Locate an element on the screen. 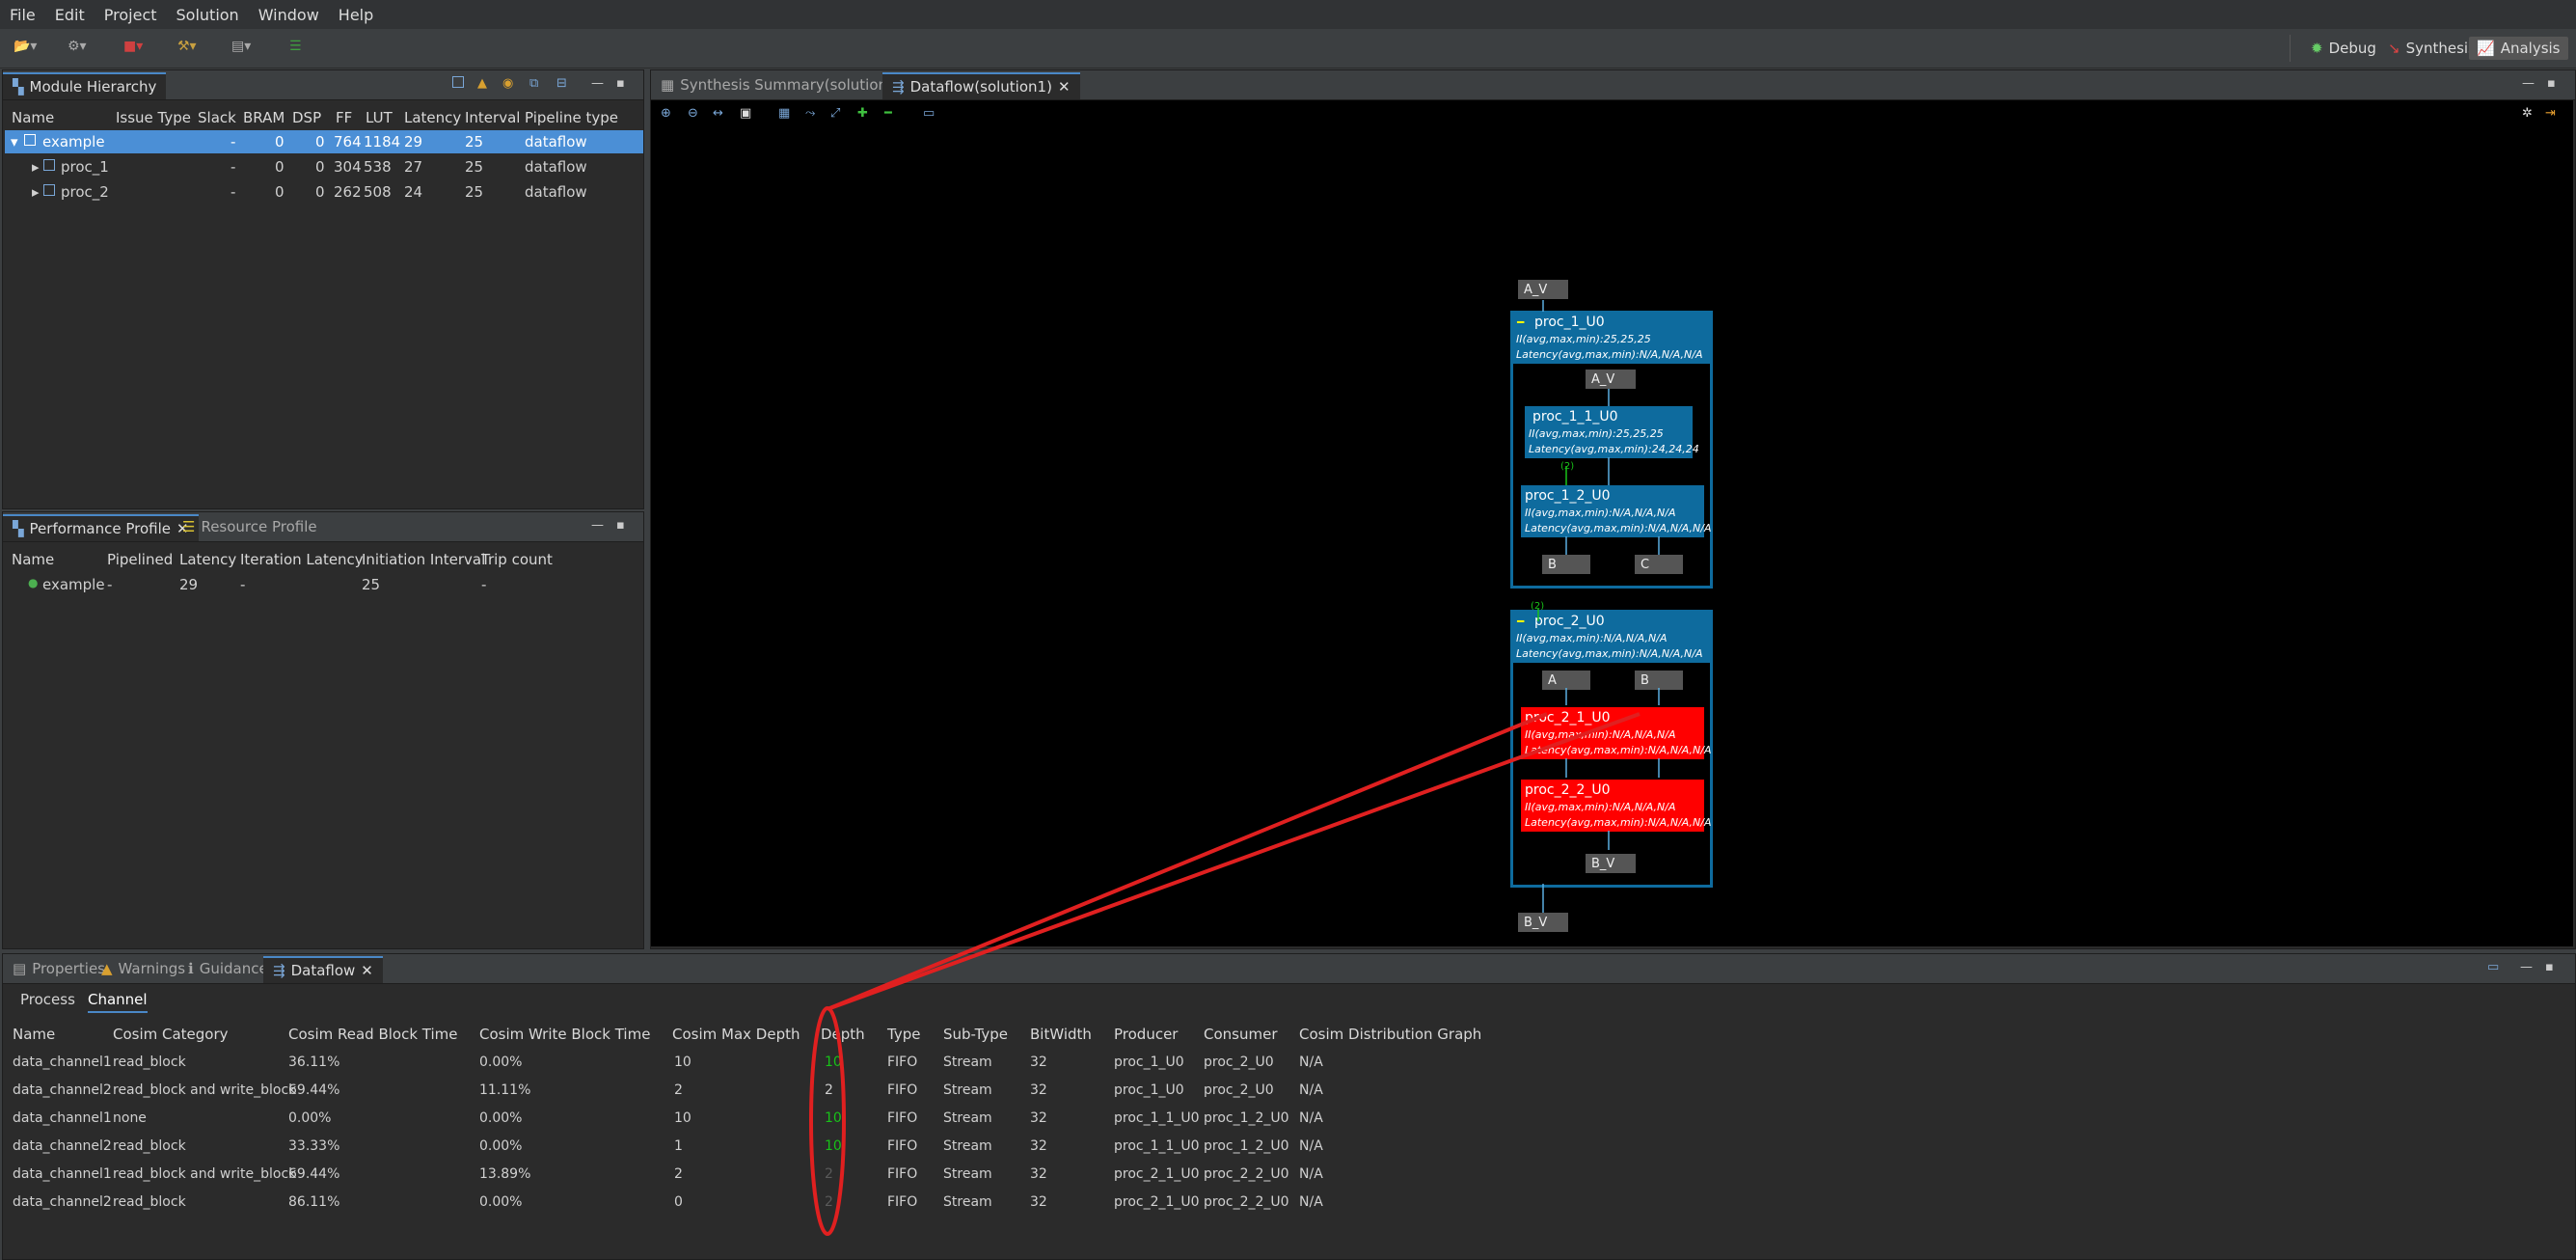 The width and height of the screenshot is (2576, 1260). col-bram: BRAM is located at coordinates (264, 118).